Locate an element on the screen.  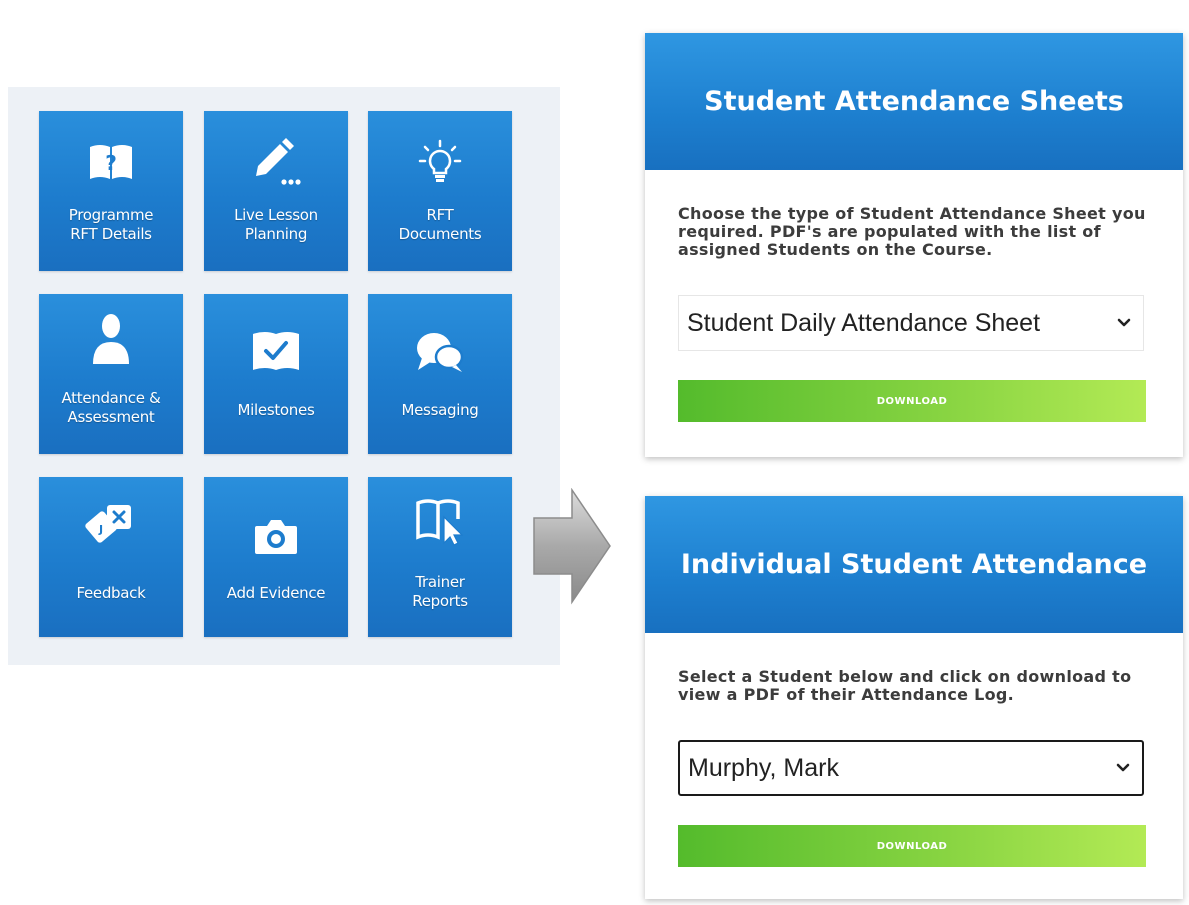
tile-label: Trainer Reports is located at coordinates (440, 591).